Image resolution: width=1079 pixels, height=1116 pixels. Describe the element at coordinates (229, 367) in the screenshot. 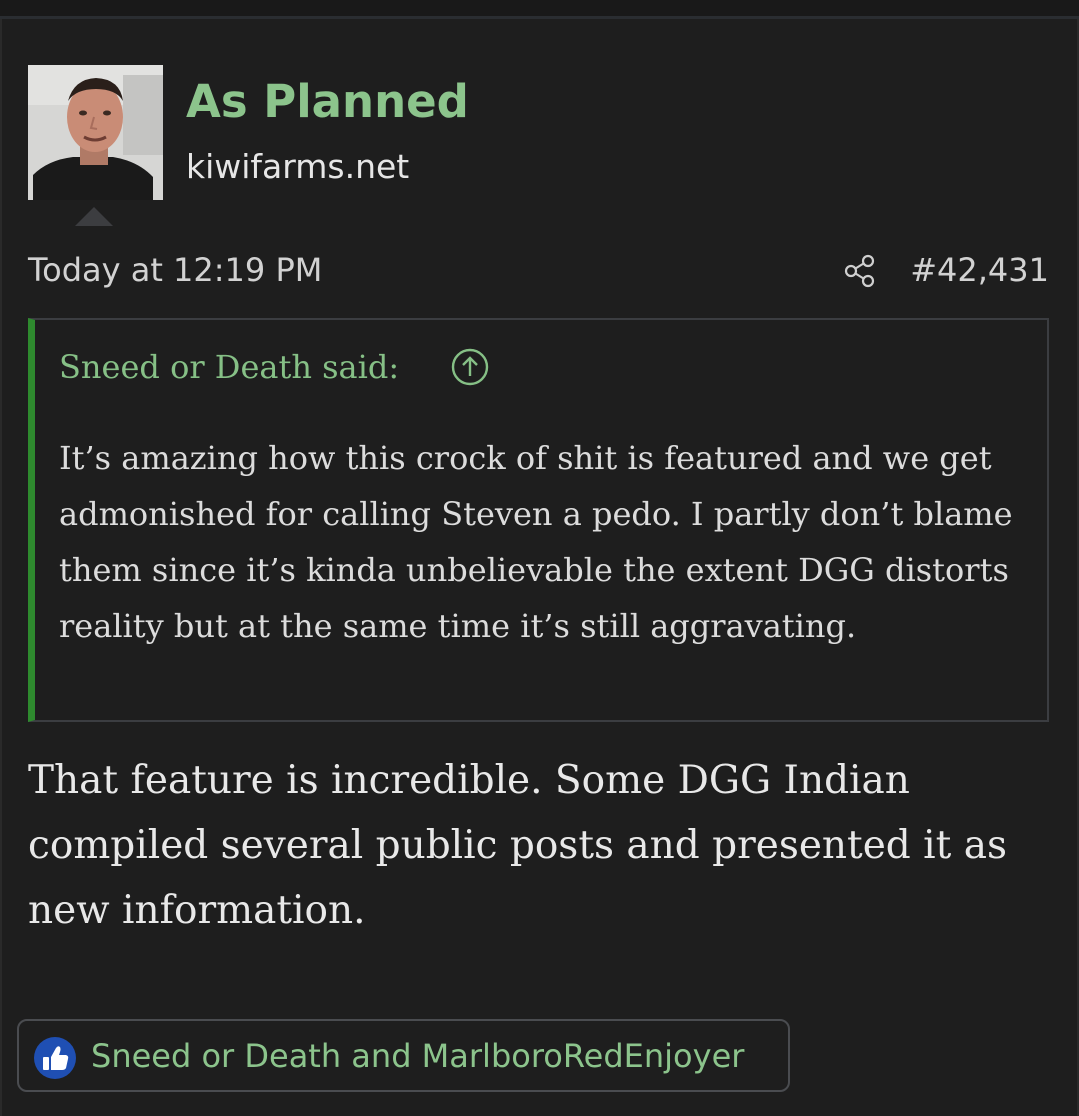

I see `quote-author: Sneed or Death said:` at that location.